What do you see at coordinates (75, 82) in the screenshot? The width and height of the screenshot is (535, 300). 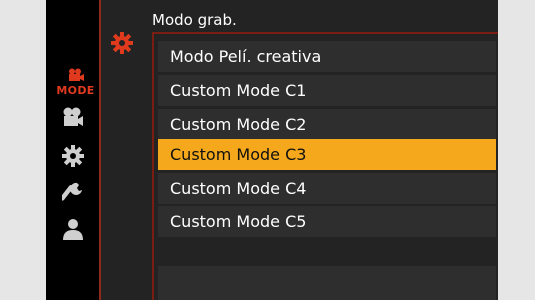 I see `tab-mode: MODE` at bounding box center [75, 82].